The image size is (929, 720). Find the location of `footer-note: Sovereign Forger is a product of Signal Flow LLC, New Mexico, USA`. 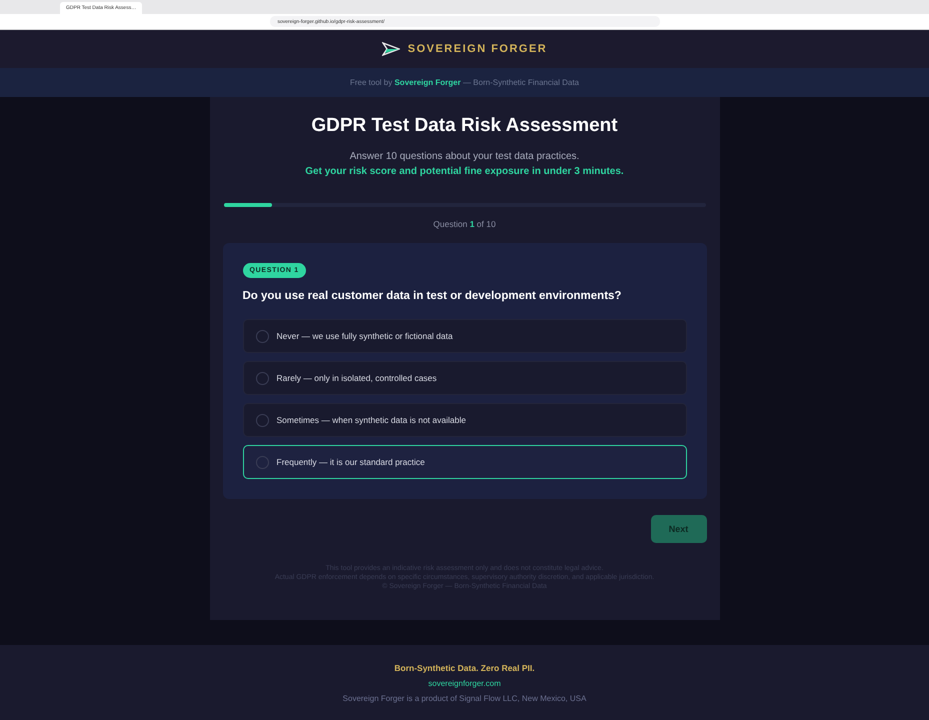

footer-note: Sovereign Forger is a product of Signal Flow LLC, New Mexico, USA is located at coordinates (464, 698).